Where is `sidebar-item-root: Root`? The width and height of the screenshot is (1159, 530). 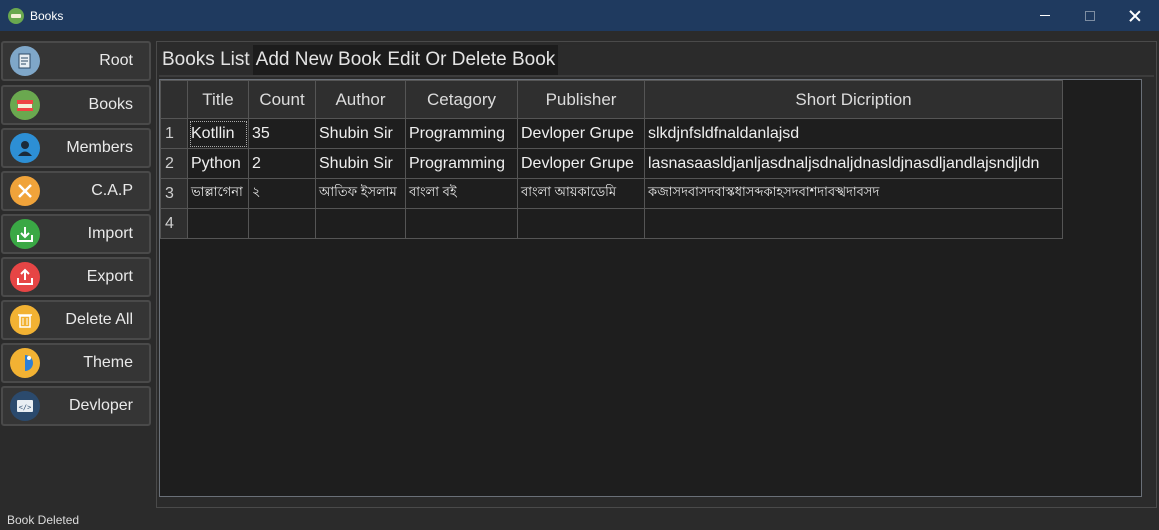 sidebar-item-root: Root is located at coordinates (76, 61).